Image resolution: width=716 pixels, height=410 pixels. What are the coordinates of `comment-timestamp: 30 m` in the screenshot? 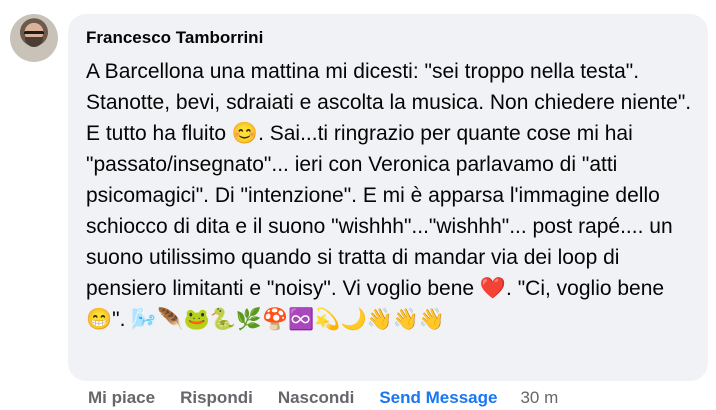 It's located at (539, 397).